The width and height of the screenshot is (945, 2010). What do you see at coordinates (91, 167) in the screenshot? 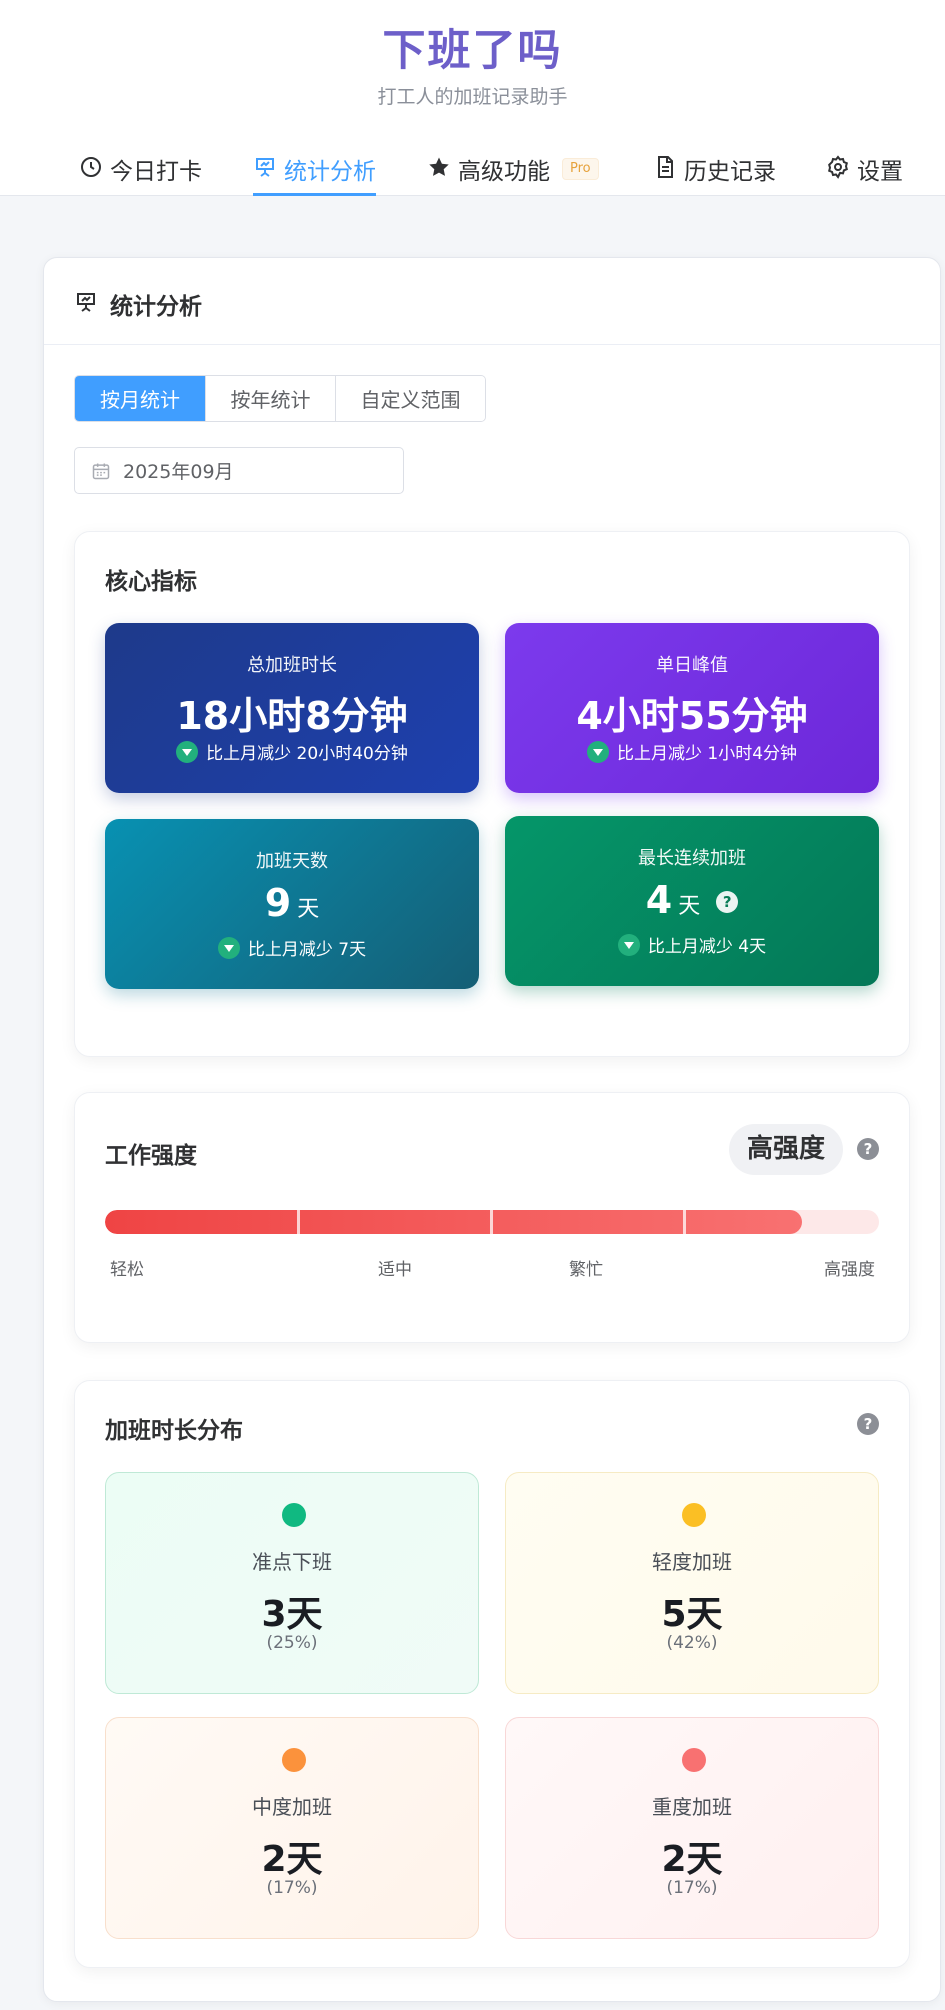
I see `clock-icon` at bounding box center [91, 167].